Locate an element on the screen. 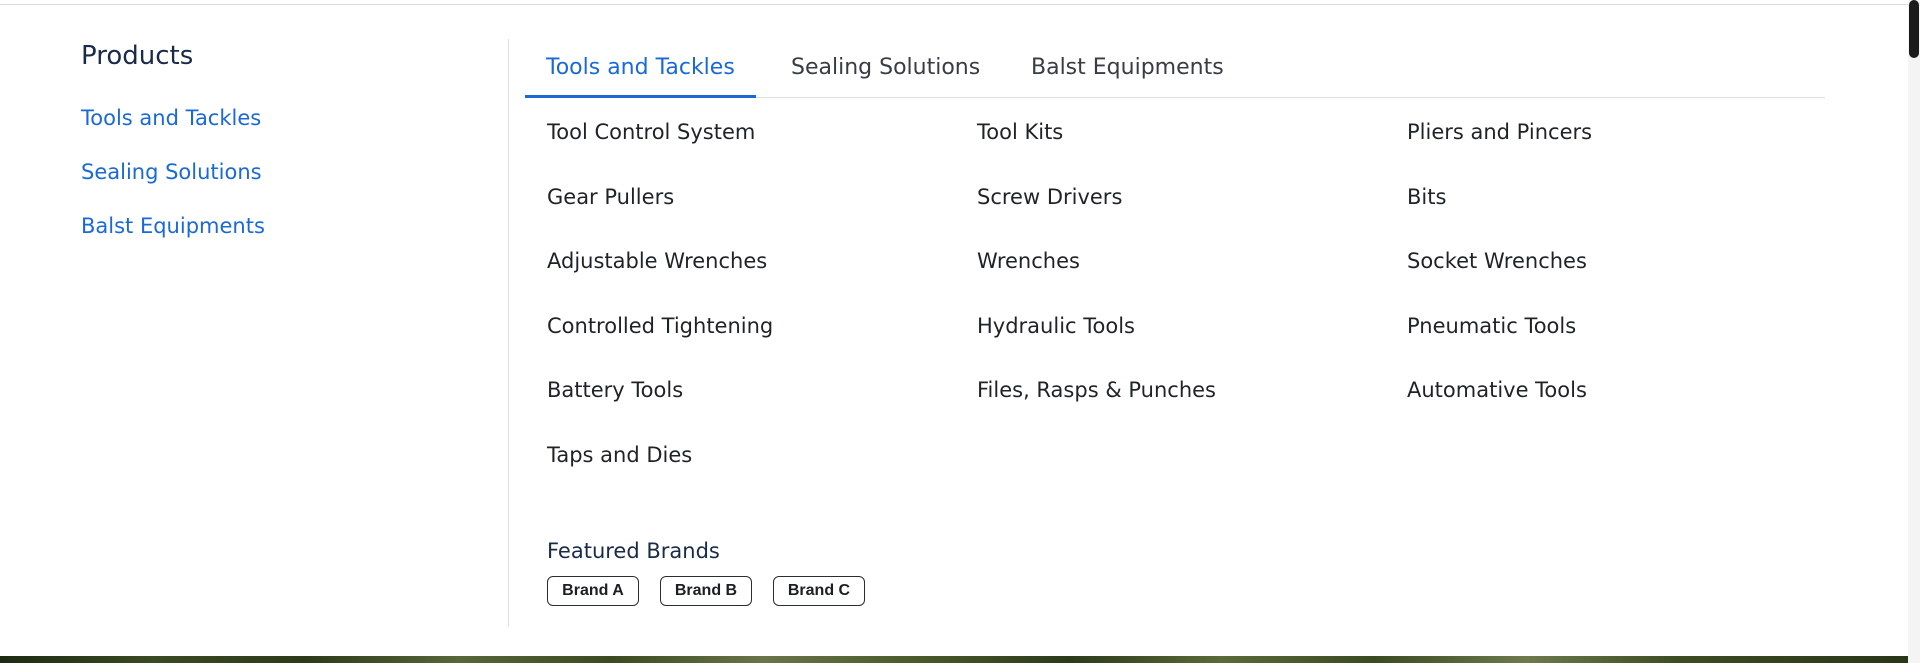  featured-brands-list: Brand A Brand B Brand C is located at coordinates (706, 591).